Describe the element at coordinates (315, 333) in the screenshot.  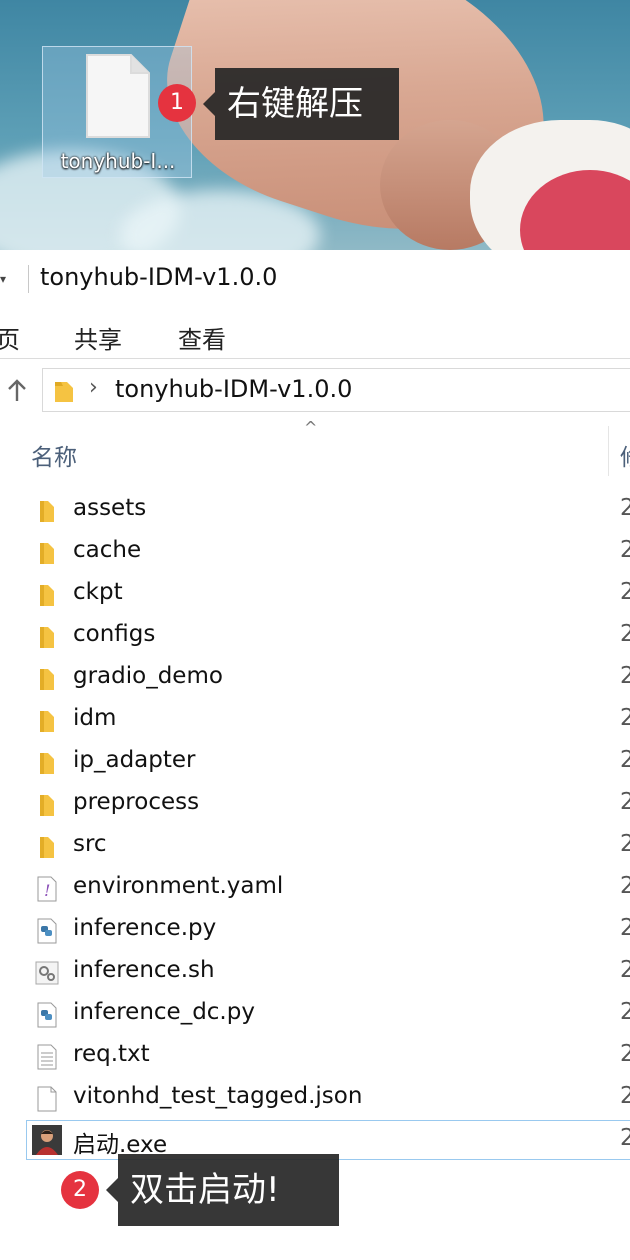
I see `ribbon-tabs: 页 共享 查看` at that location.